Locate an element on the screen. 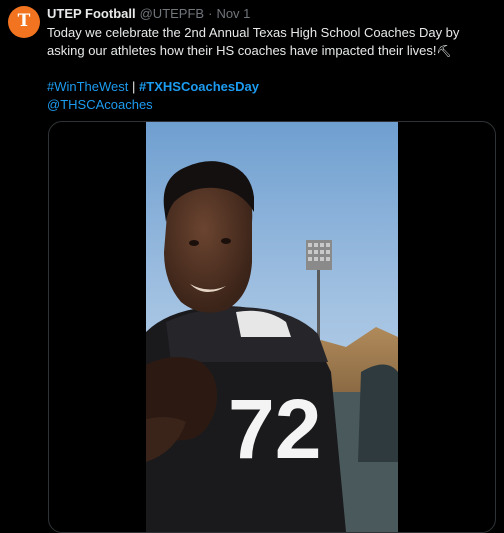  hashtag-win-the-west: #WinTheWest is located at coordinates (87, 86).